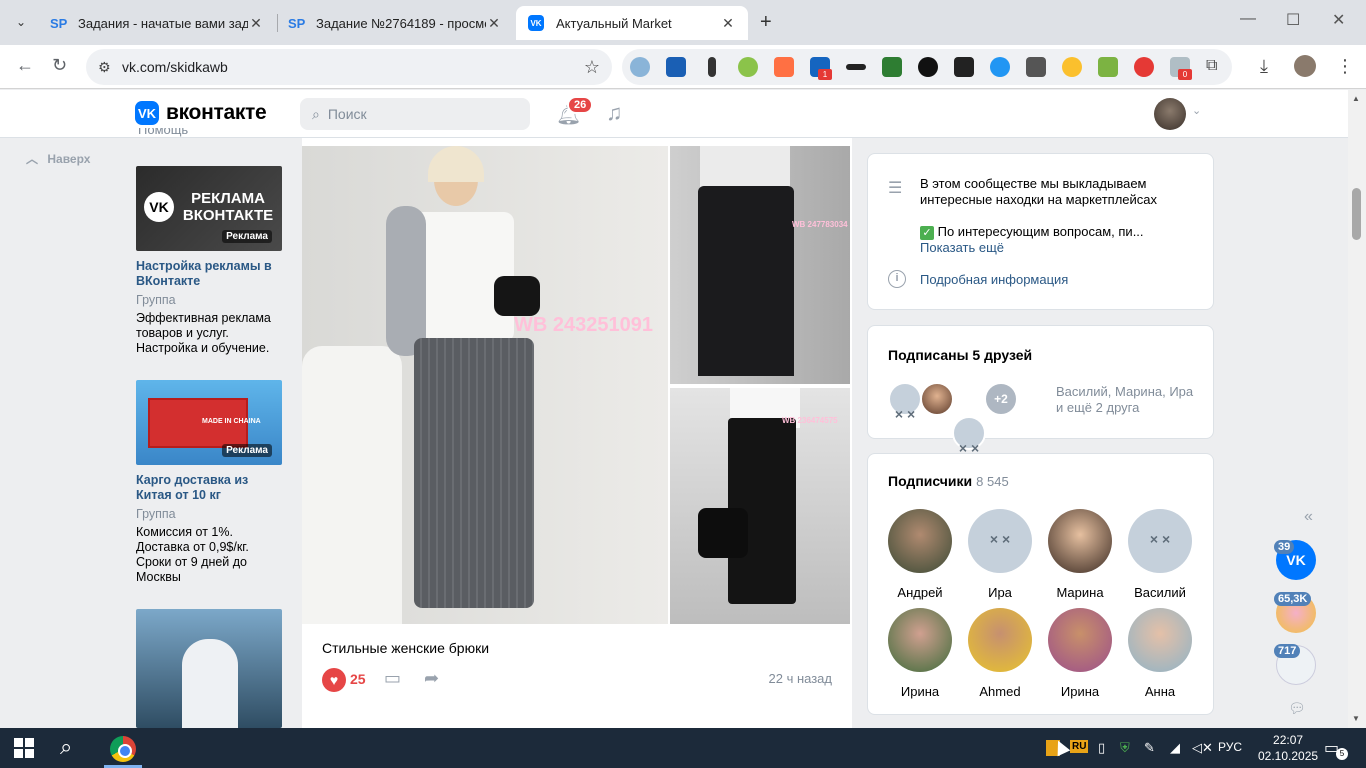 The height and width of the screenshot is (768, 1366). Describe the element at coordinates (147, 113) in the screenshot. I see `vk-logo-icon: VK` at that location.